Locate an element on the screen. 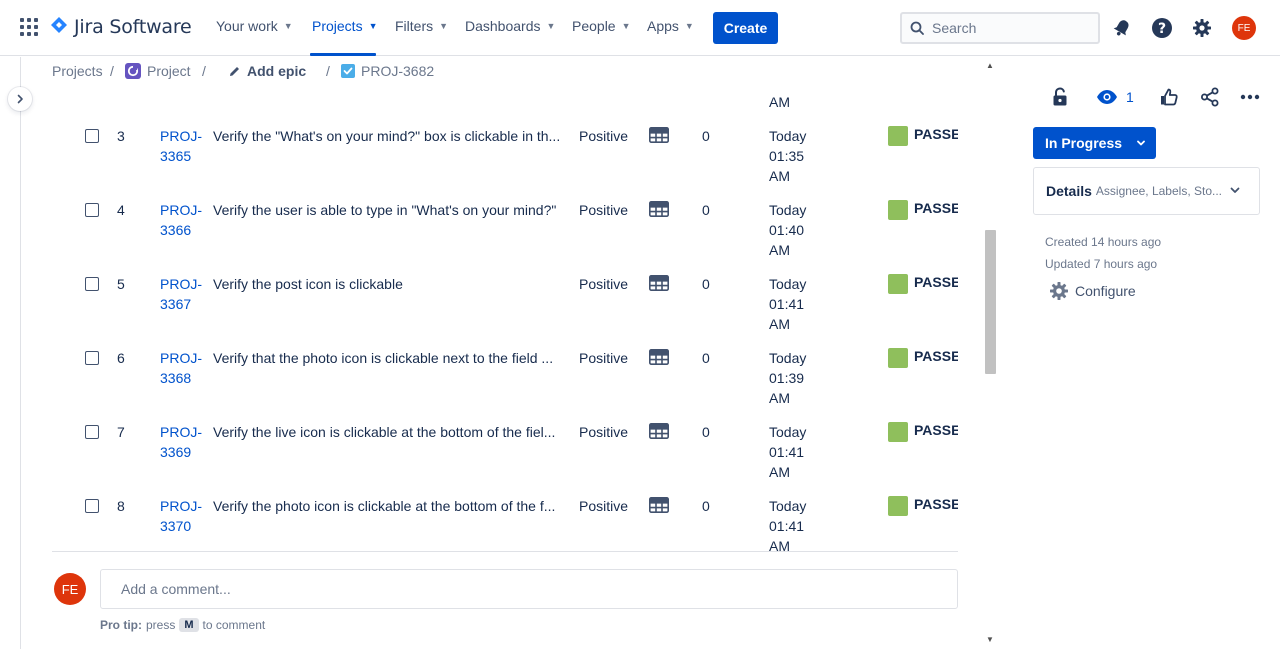 The width and height of the screenshot is (1280, 649). created-time: Created 14 hours ago is located at coordinates (1103, 242).